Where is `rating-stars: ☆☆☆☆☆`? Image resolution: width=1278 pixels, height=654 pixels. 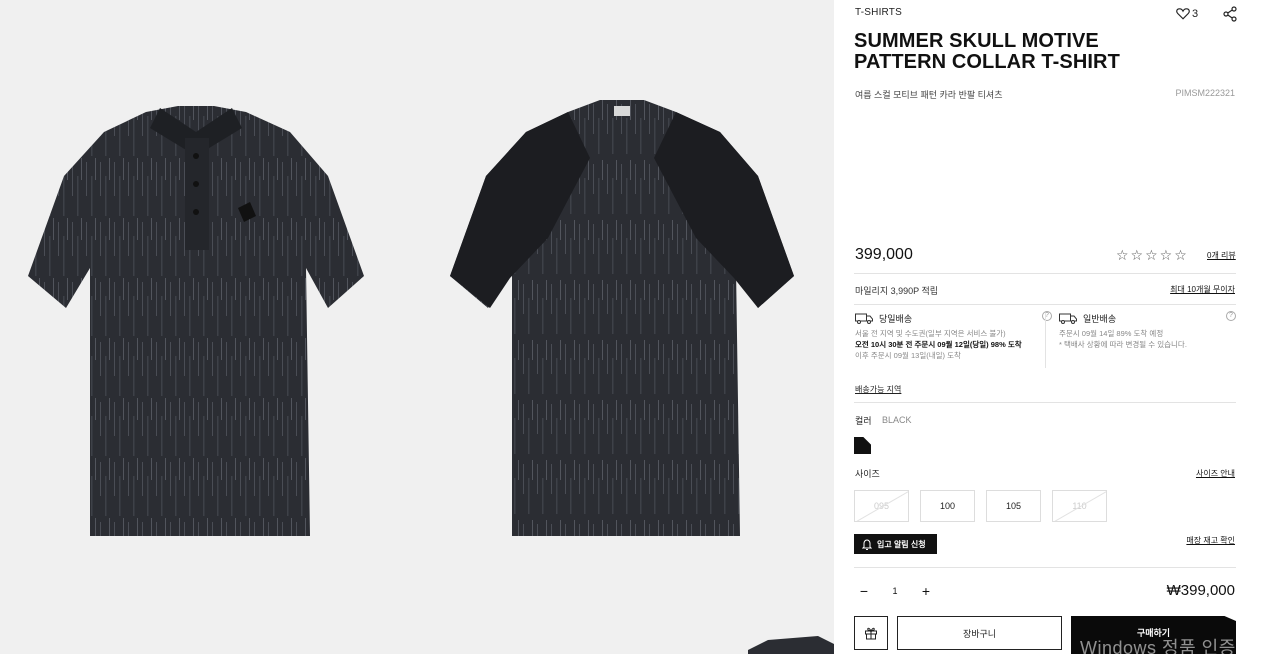 rating-stars: ☆☆☆☆☆ is located at coordinates (1152, 255).